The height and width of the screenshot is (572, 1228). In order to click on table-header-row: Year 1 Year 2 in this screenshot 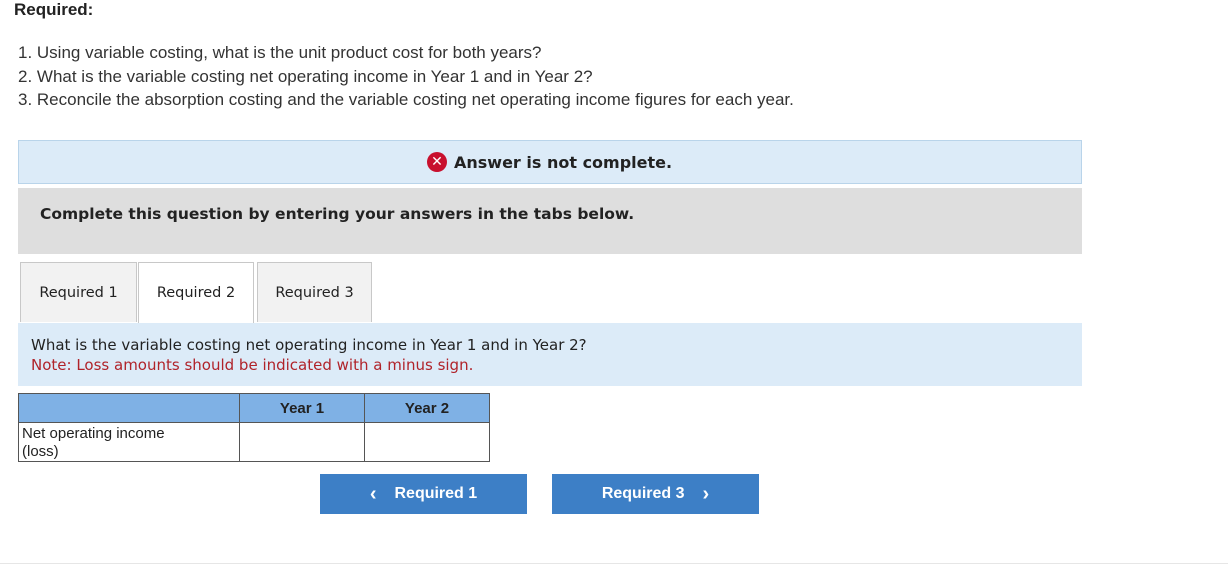, I will do `click(254, 408)`.